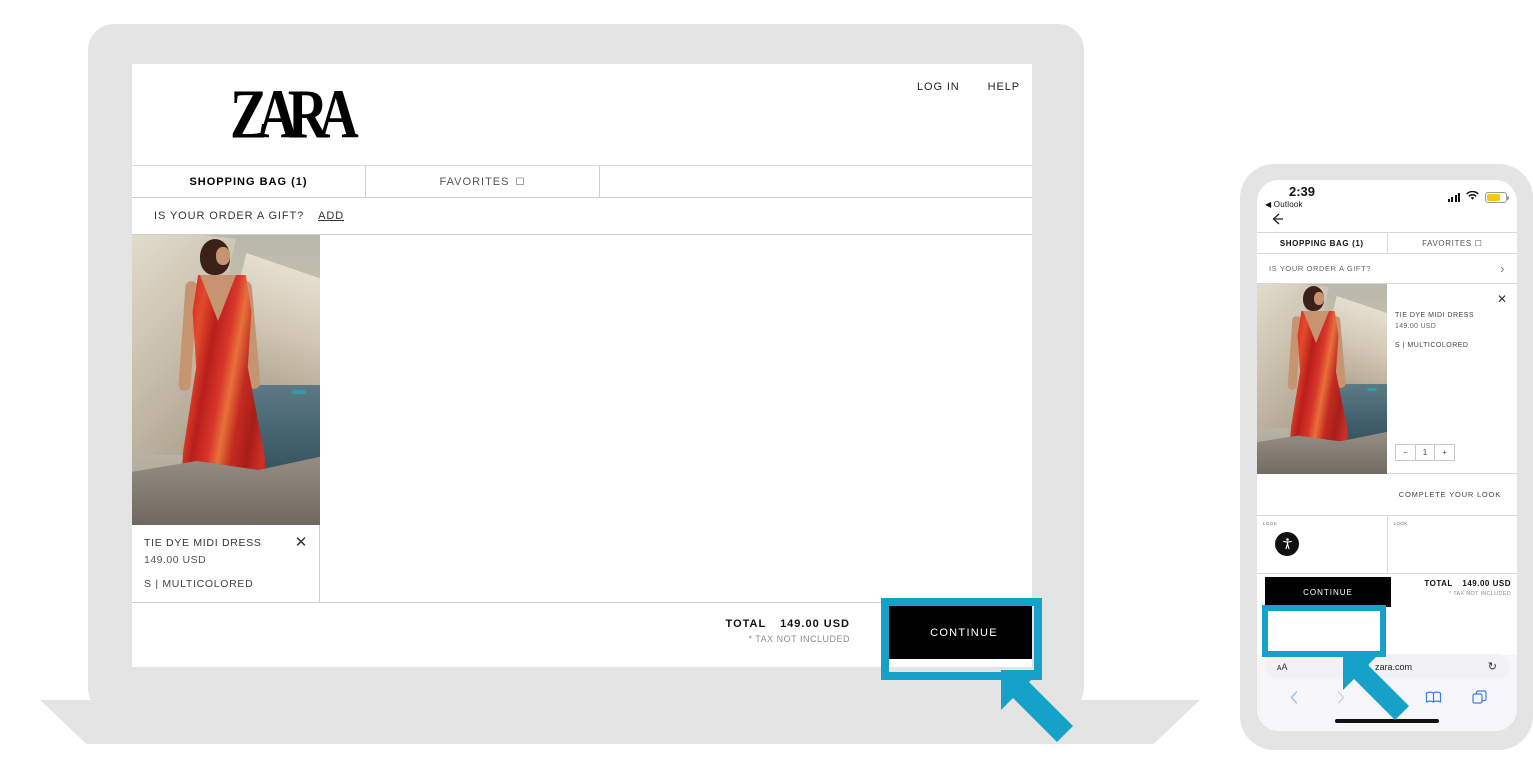 This screenshot has width=1533, height=771. What do you see at coordinates (1387, 495) in the screenshot?
I see `phone-complete-your-look-heading: COMPLETE YOUR LOOK` at bounding box center [1387, 495].